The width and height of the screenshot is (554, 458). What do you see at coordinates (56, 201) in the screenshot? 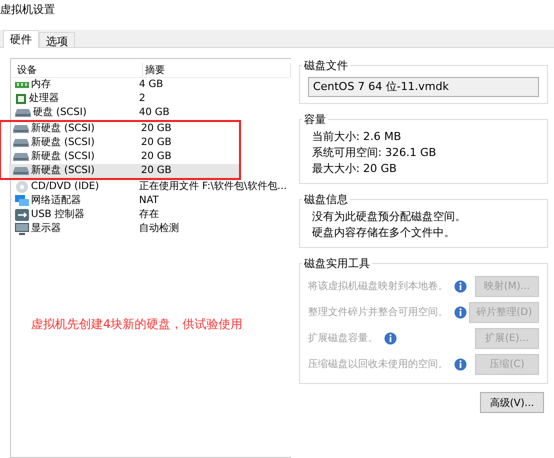
I see `device-name: 网络适配器` at bounding box center [56, 201].